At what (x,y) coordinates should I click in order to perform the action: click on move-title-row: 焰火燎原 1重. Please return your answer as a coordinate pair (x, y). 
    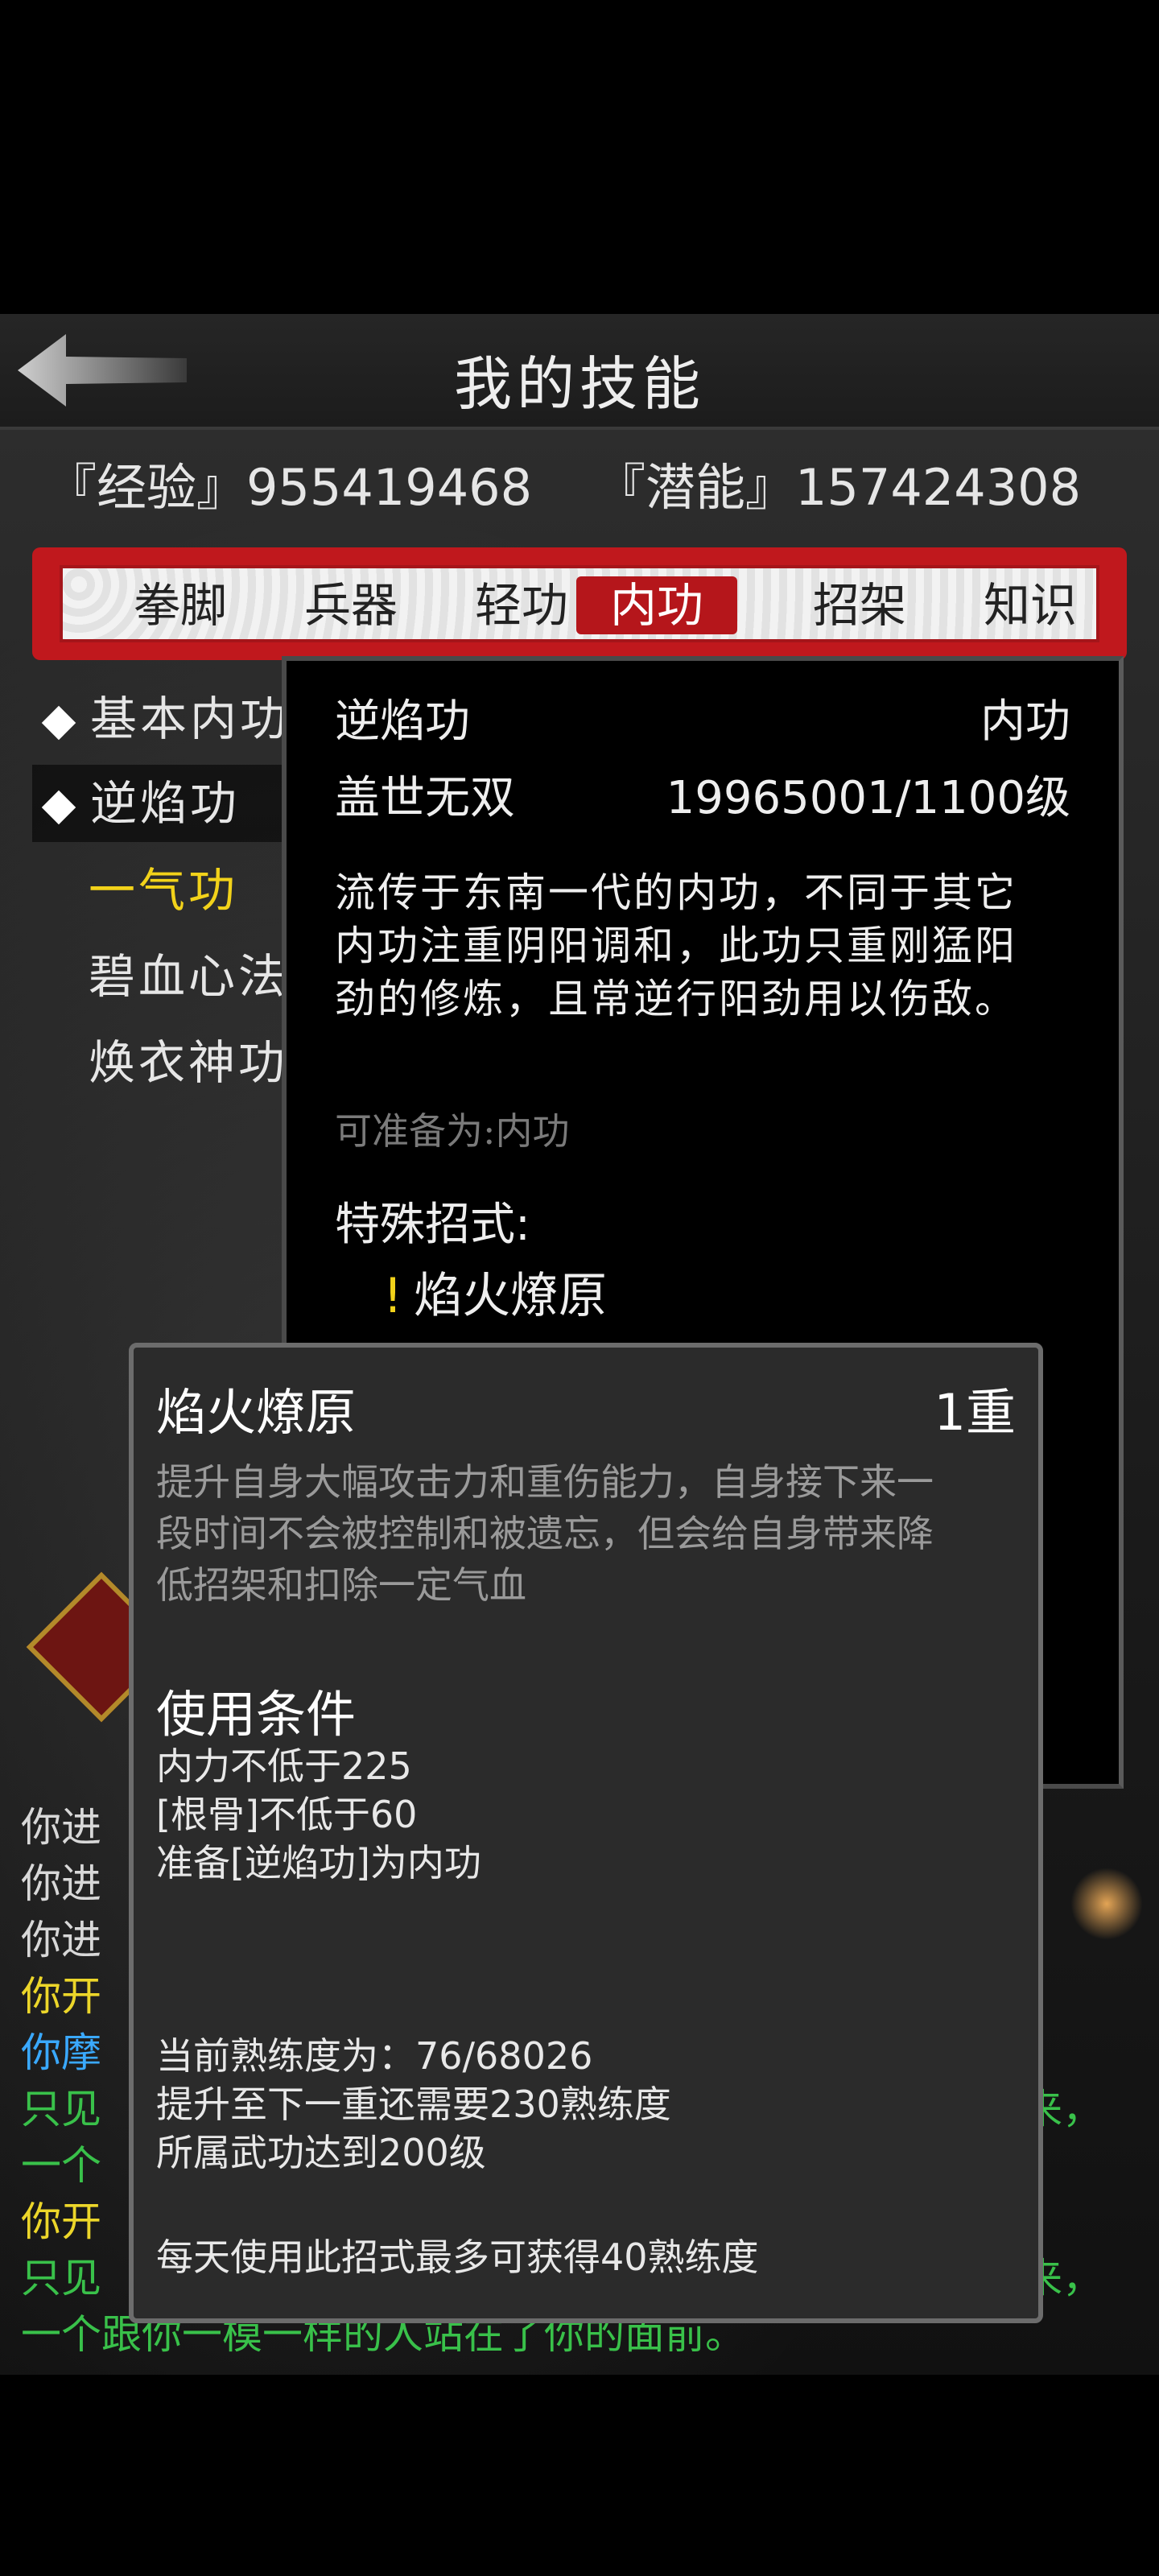
    Looking at the image, I should click on (586, 1408).